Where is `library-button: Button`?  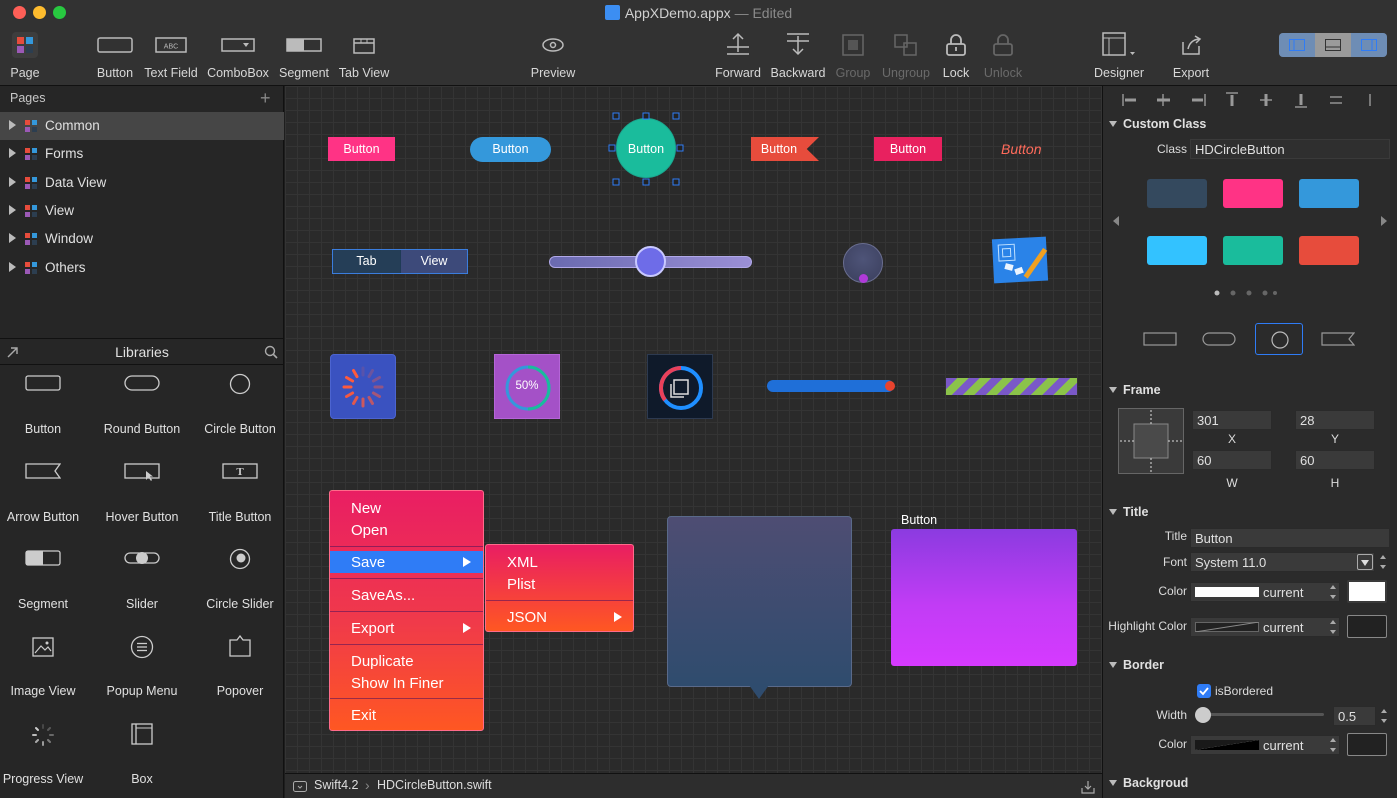
library-button: Button is located at coordinates (45, 408).